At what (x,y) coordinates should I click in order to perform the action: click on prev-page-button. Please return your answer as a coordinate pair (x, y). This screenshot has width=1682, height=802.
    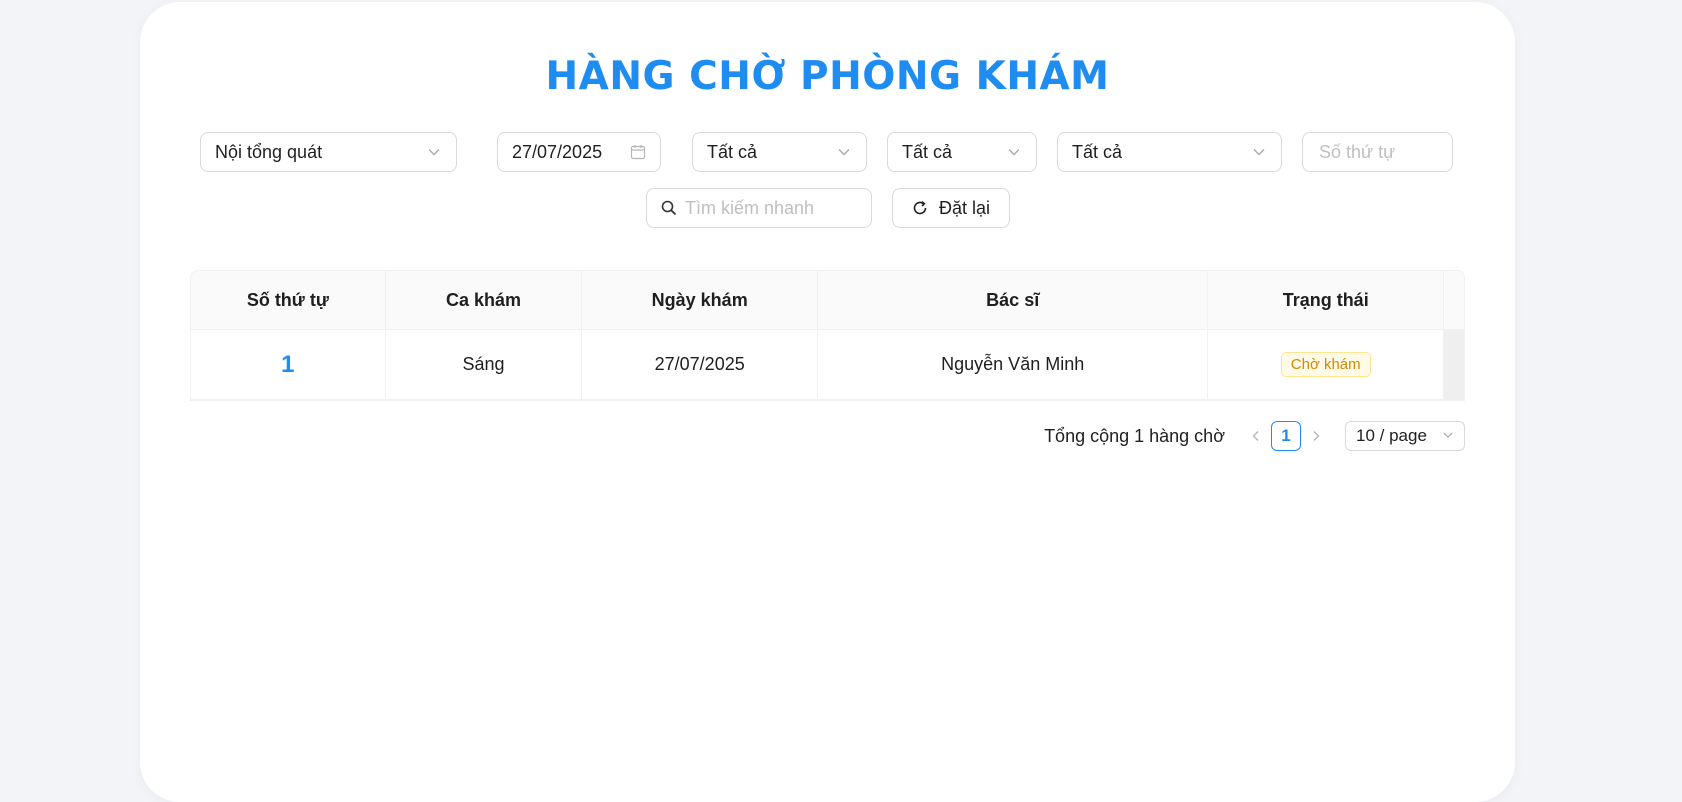
    Looking at the image, I should click on (1256, 436).